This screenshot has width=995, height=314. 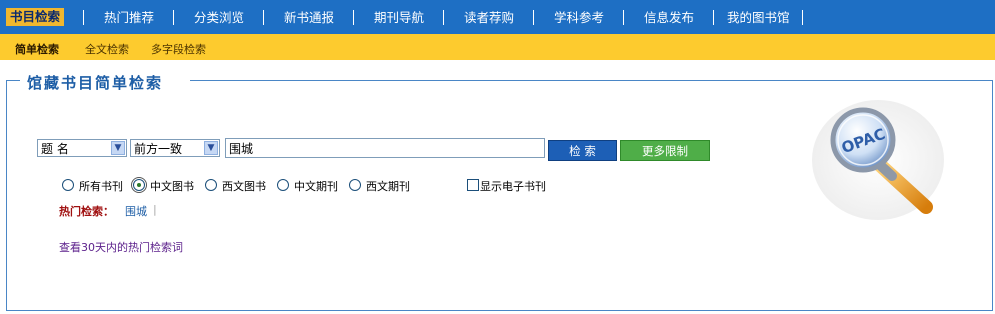 What do you see at coordinates (489, 17) in the screenshot?
I see `nav-item-reader-recommend: 读者荐购` at bounding box center [489, 17].